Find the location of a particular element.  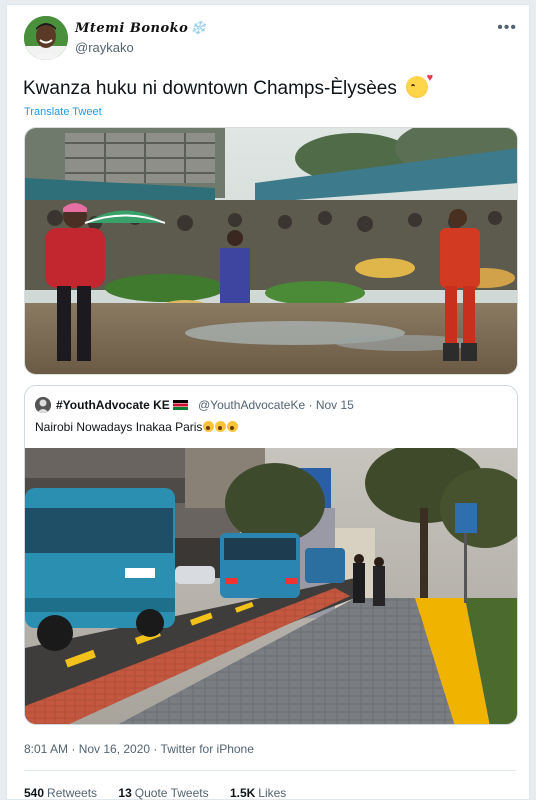

tweet-stats: 540 Retweets 13 Quote Tweets 1.5K Likes is located at coordinates (164, 793).